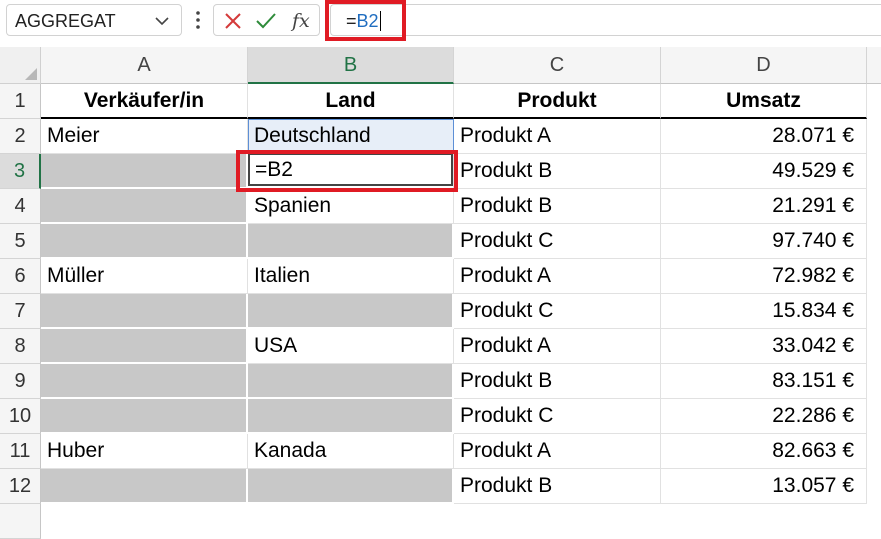 The height and width of the screenshot is (539, 881). I want to click on cell-d2: 28.071 €, so click(764, 136).